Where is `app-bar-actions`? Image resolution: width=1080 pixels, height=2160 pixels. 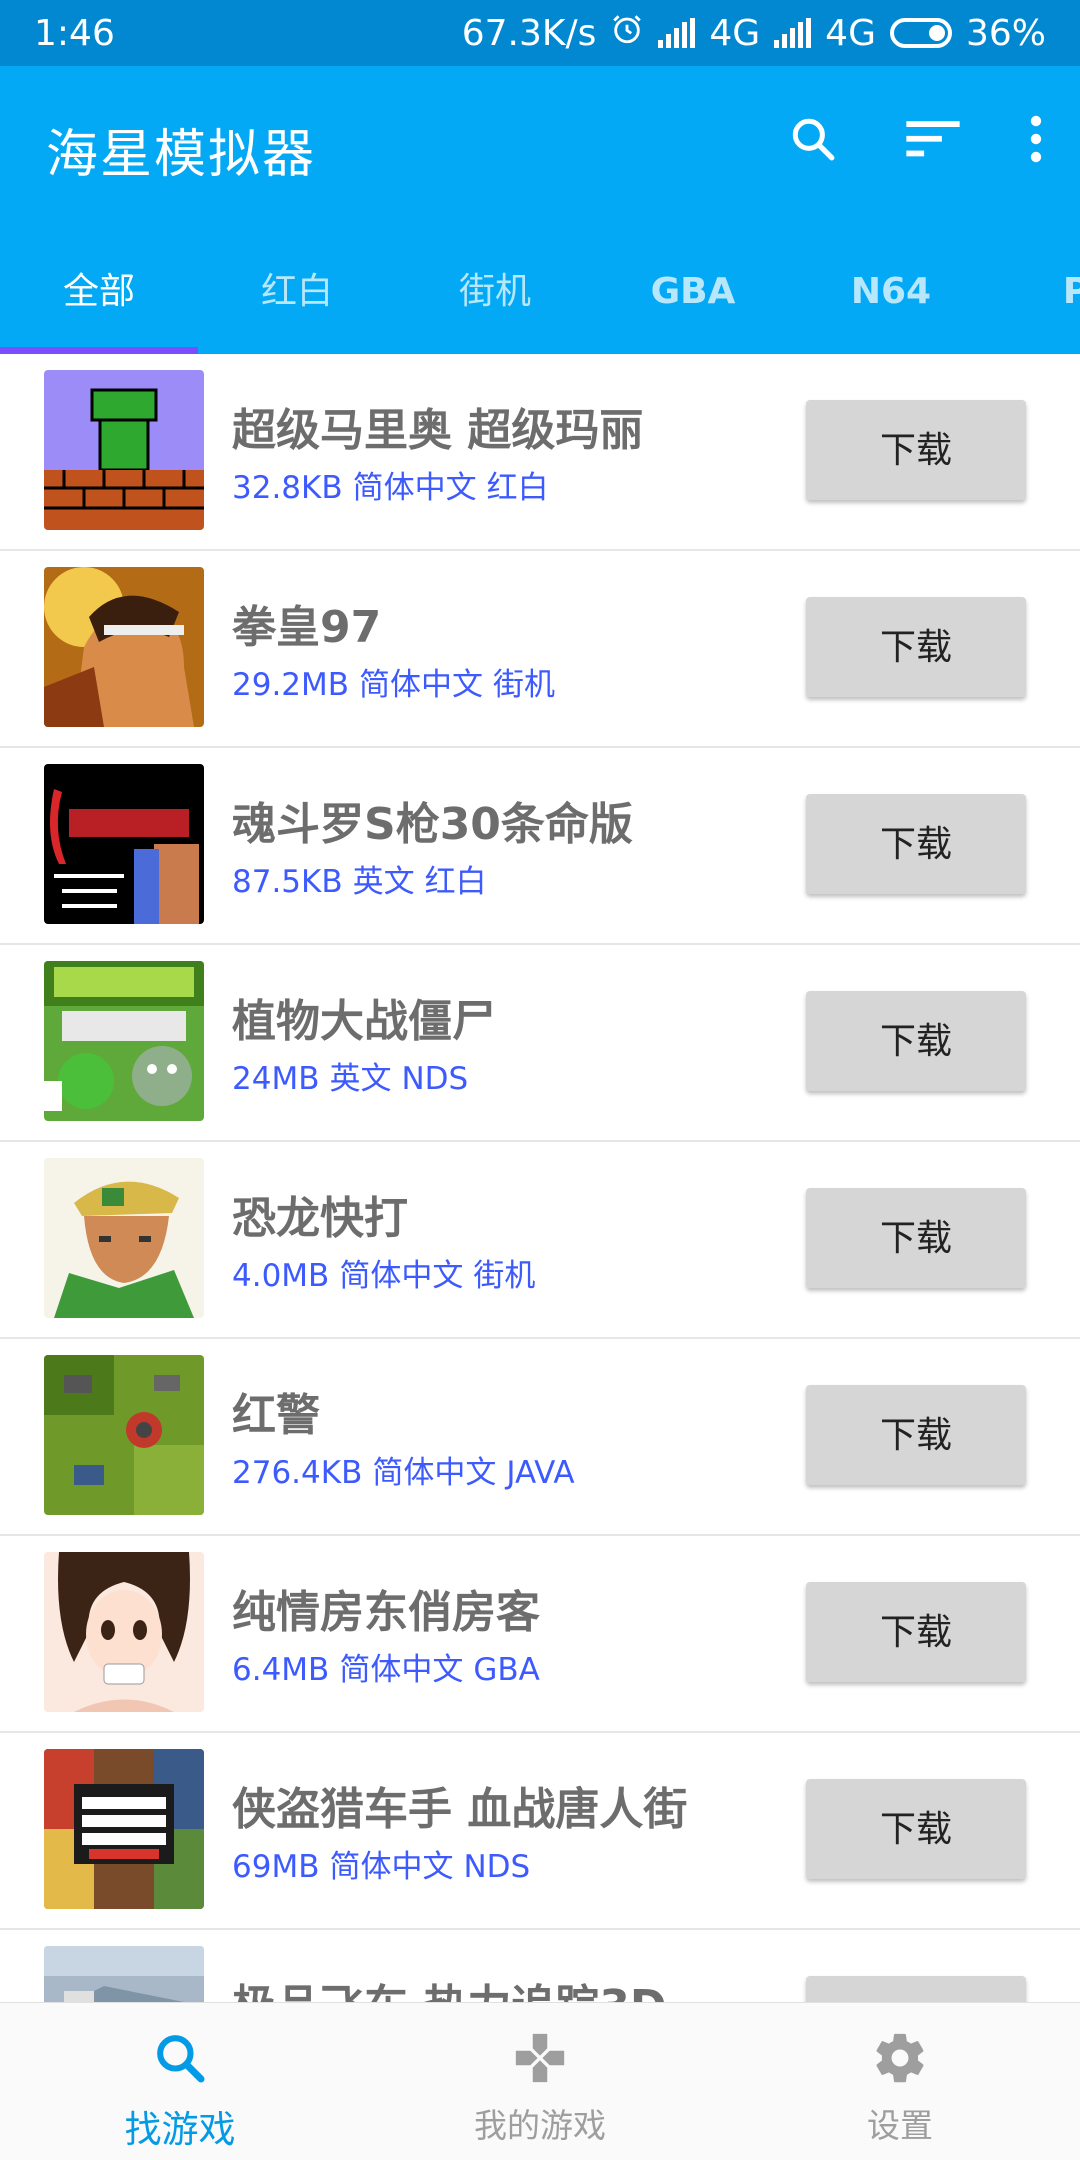 app-bar-actions is located at coordinates (916, 139).